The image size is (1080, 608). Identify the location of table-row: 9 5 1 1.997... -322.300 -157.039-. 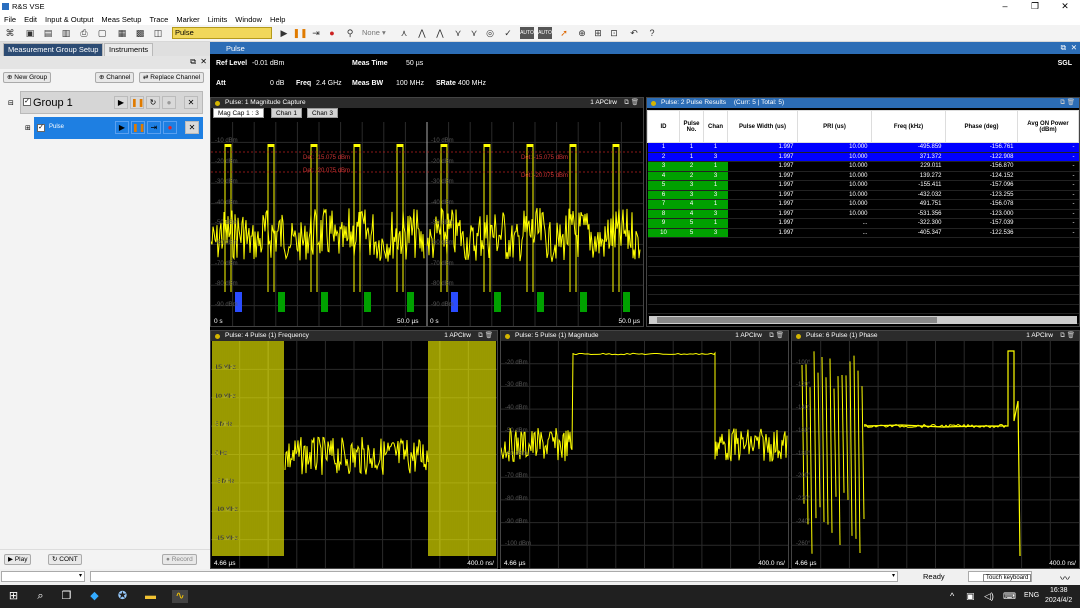
(863, 223).